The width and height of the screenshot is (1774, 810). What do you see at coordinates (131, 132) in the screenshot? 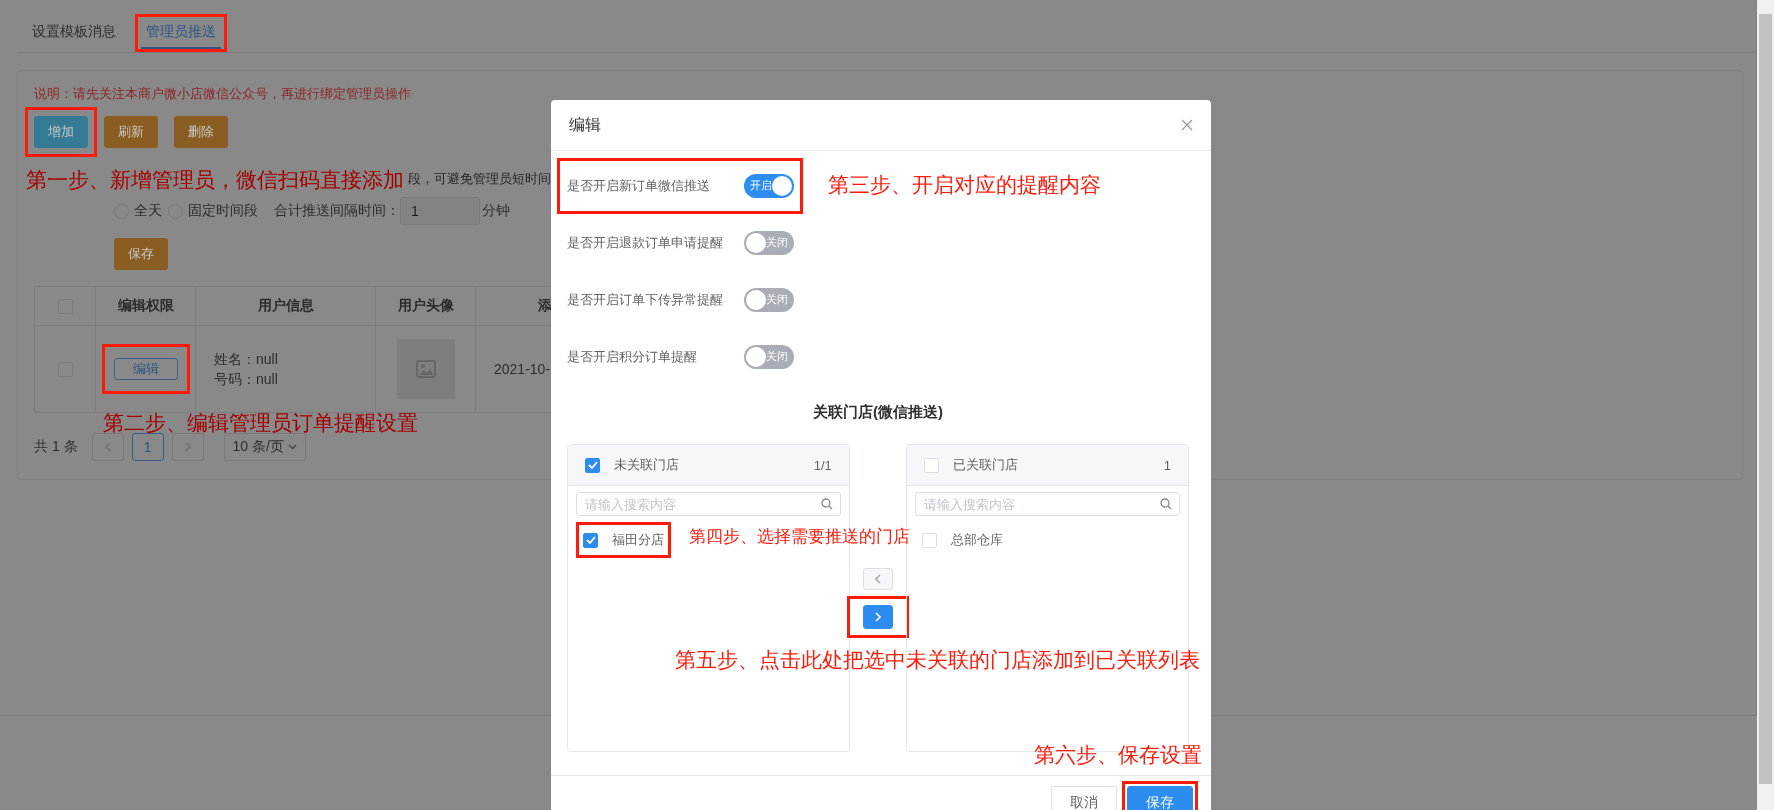
I see `toolbar-button: 刷新` at bounding box center [131, 132].